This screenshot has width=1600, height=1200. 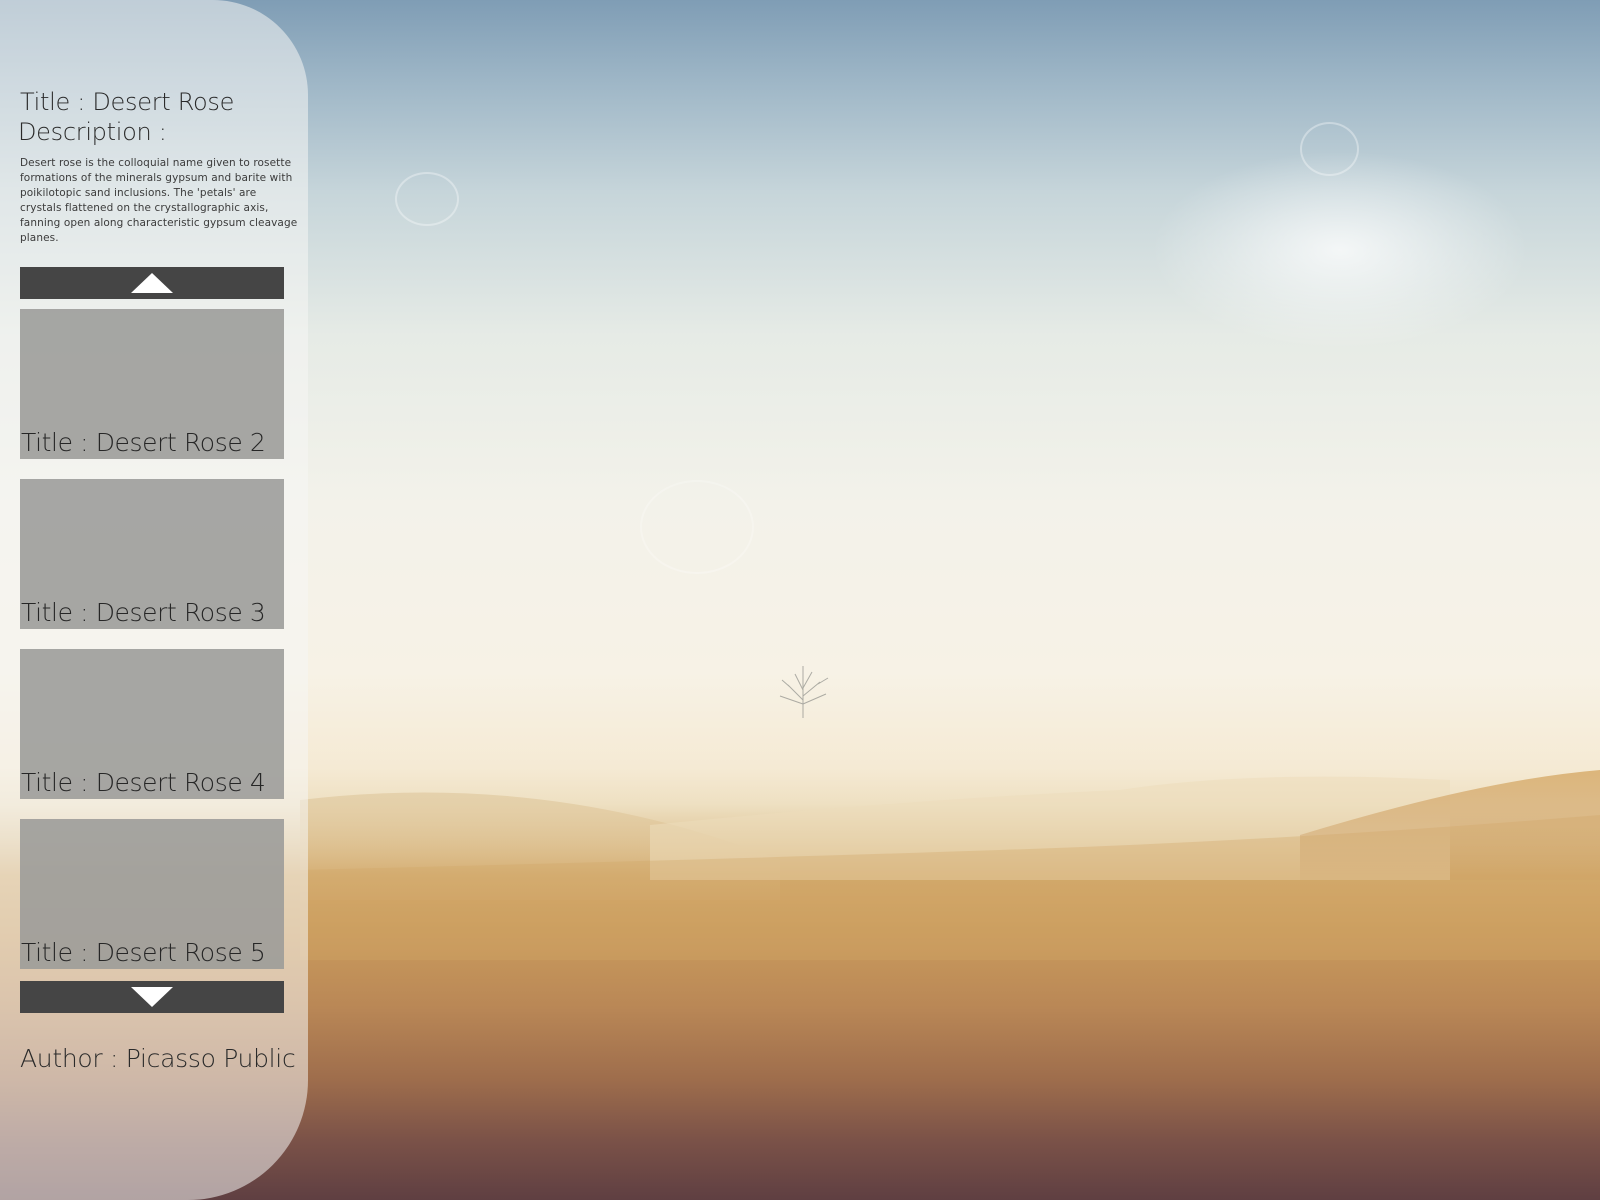 What do you see at coordinates (158, 1058) in the screenshot?
I see `author-credit: Author : Picasso Public` at bounding box center [158, 1058].